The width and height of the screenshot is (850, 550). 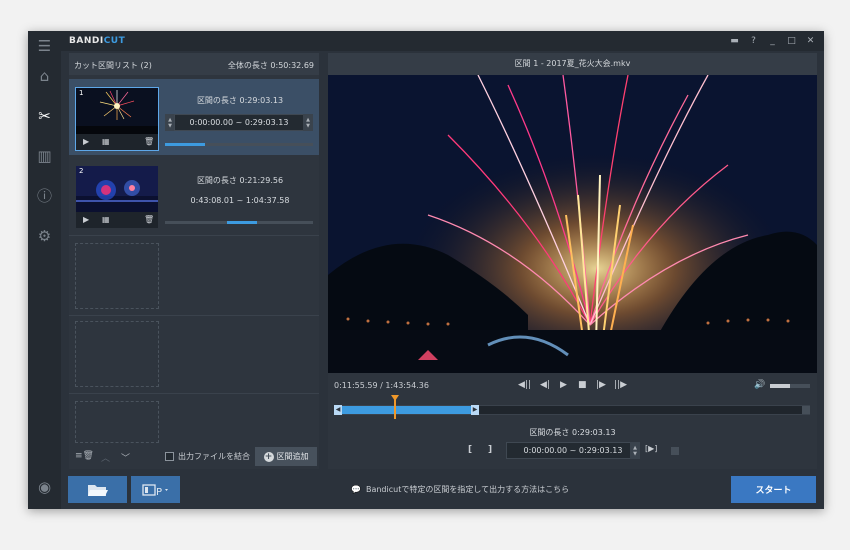 What do you see at coordinates (356, 489) in the screenshot?
I see `chat-icon: 💬` at bounding box center [356, 489].